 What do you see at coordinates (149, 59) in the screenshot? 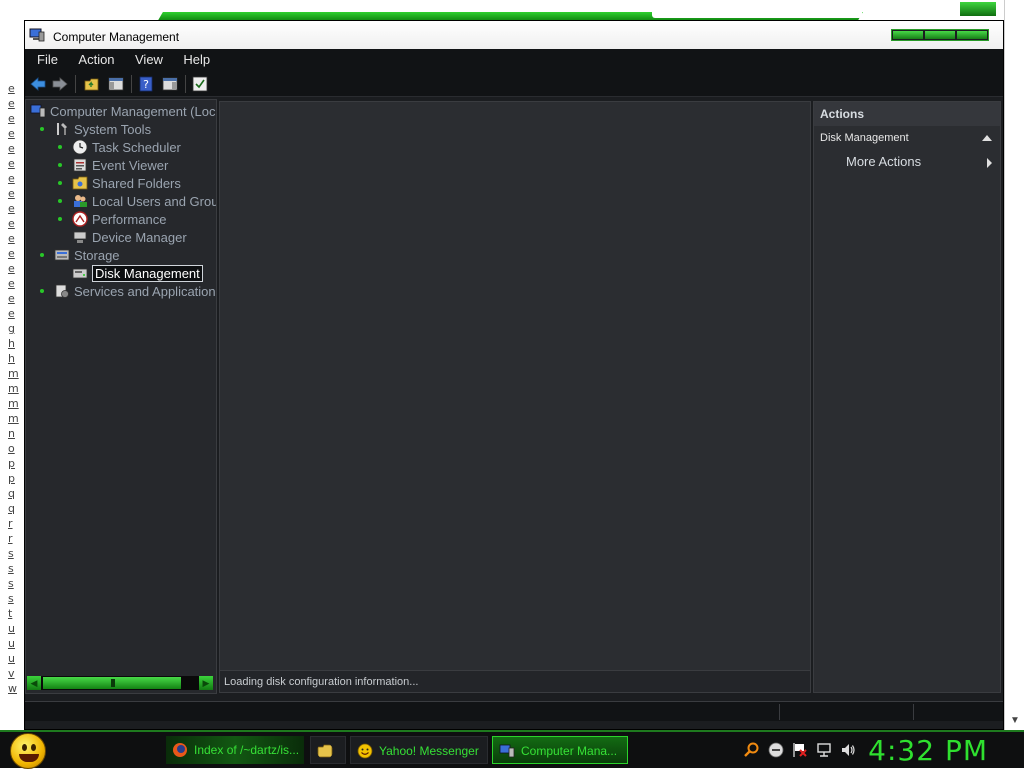
I see `menu-view: View` at bounding box center [149, 59].